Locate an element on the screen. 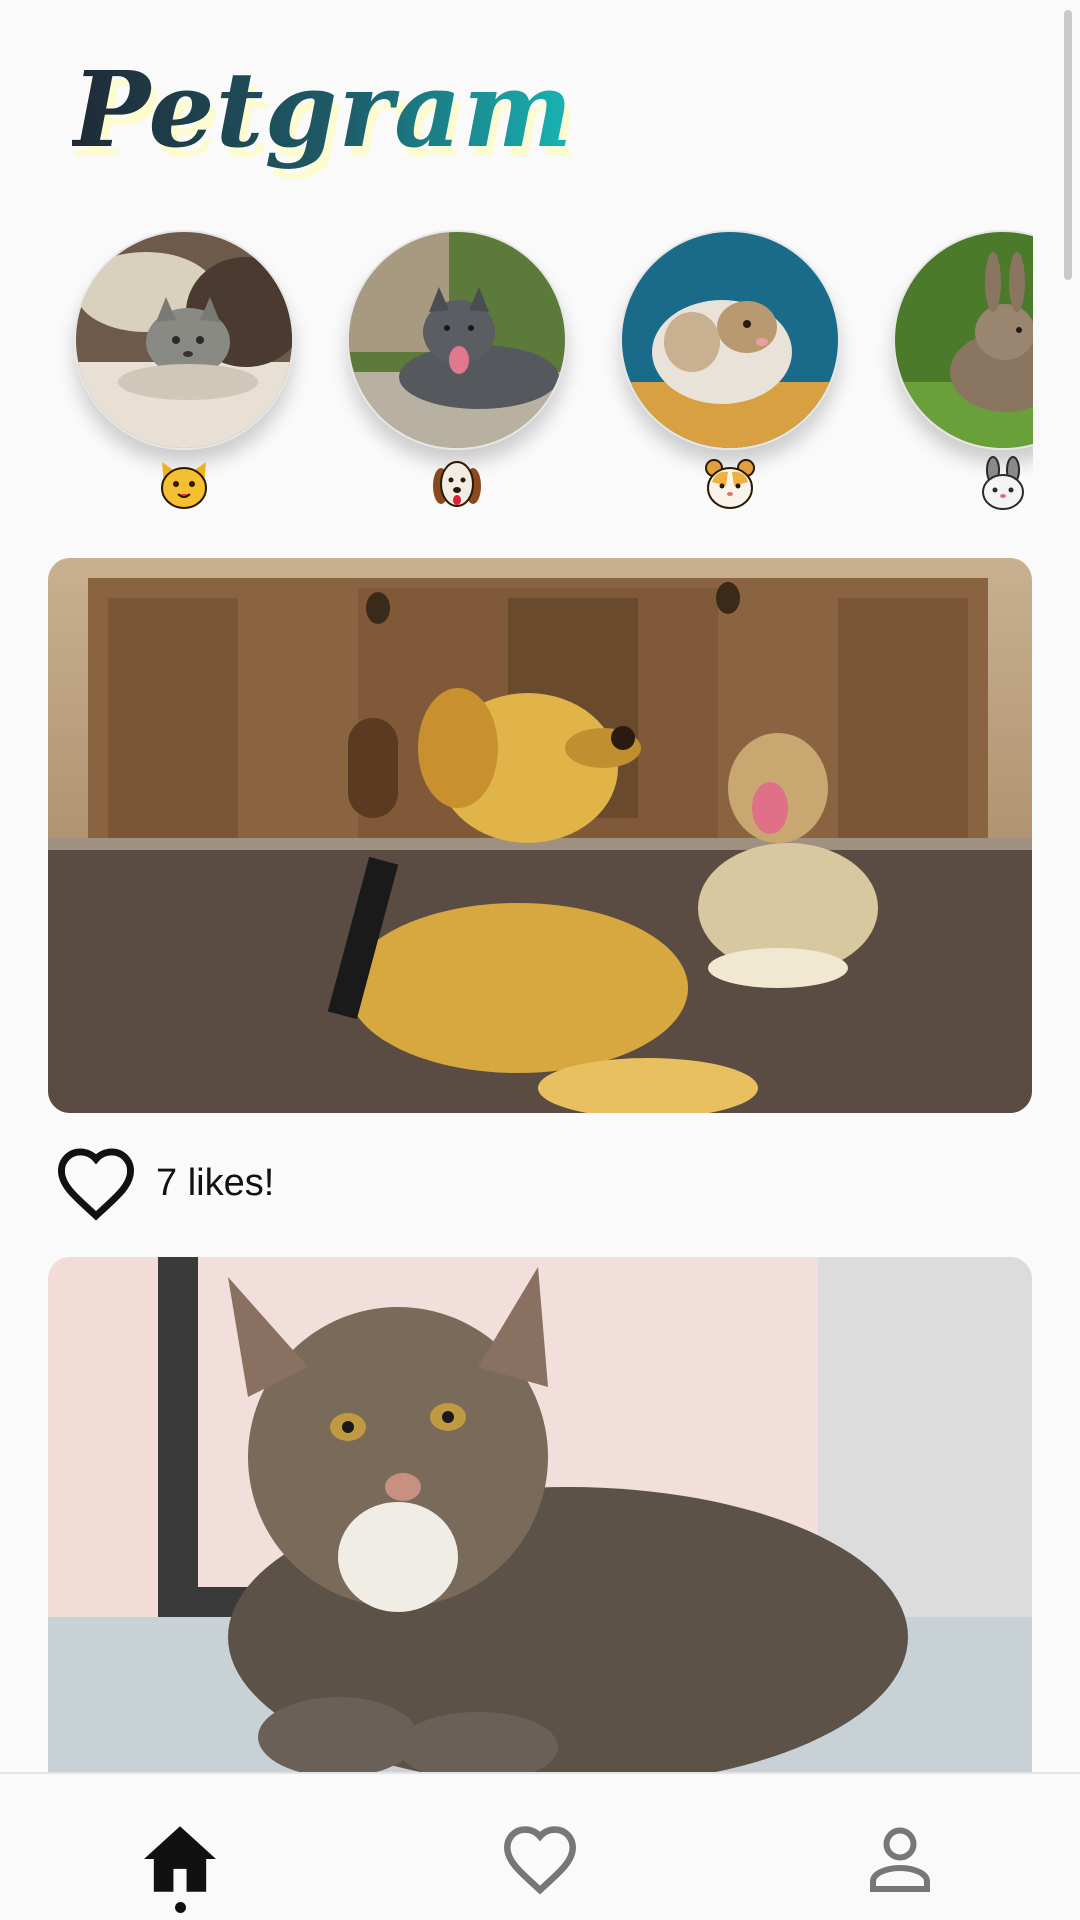 The image size is (1080, 1920). cat-face-icon is located at coordinates (184, 484).